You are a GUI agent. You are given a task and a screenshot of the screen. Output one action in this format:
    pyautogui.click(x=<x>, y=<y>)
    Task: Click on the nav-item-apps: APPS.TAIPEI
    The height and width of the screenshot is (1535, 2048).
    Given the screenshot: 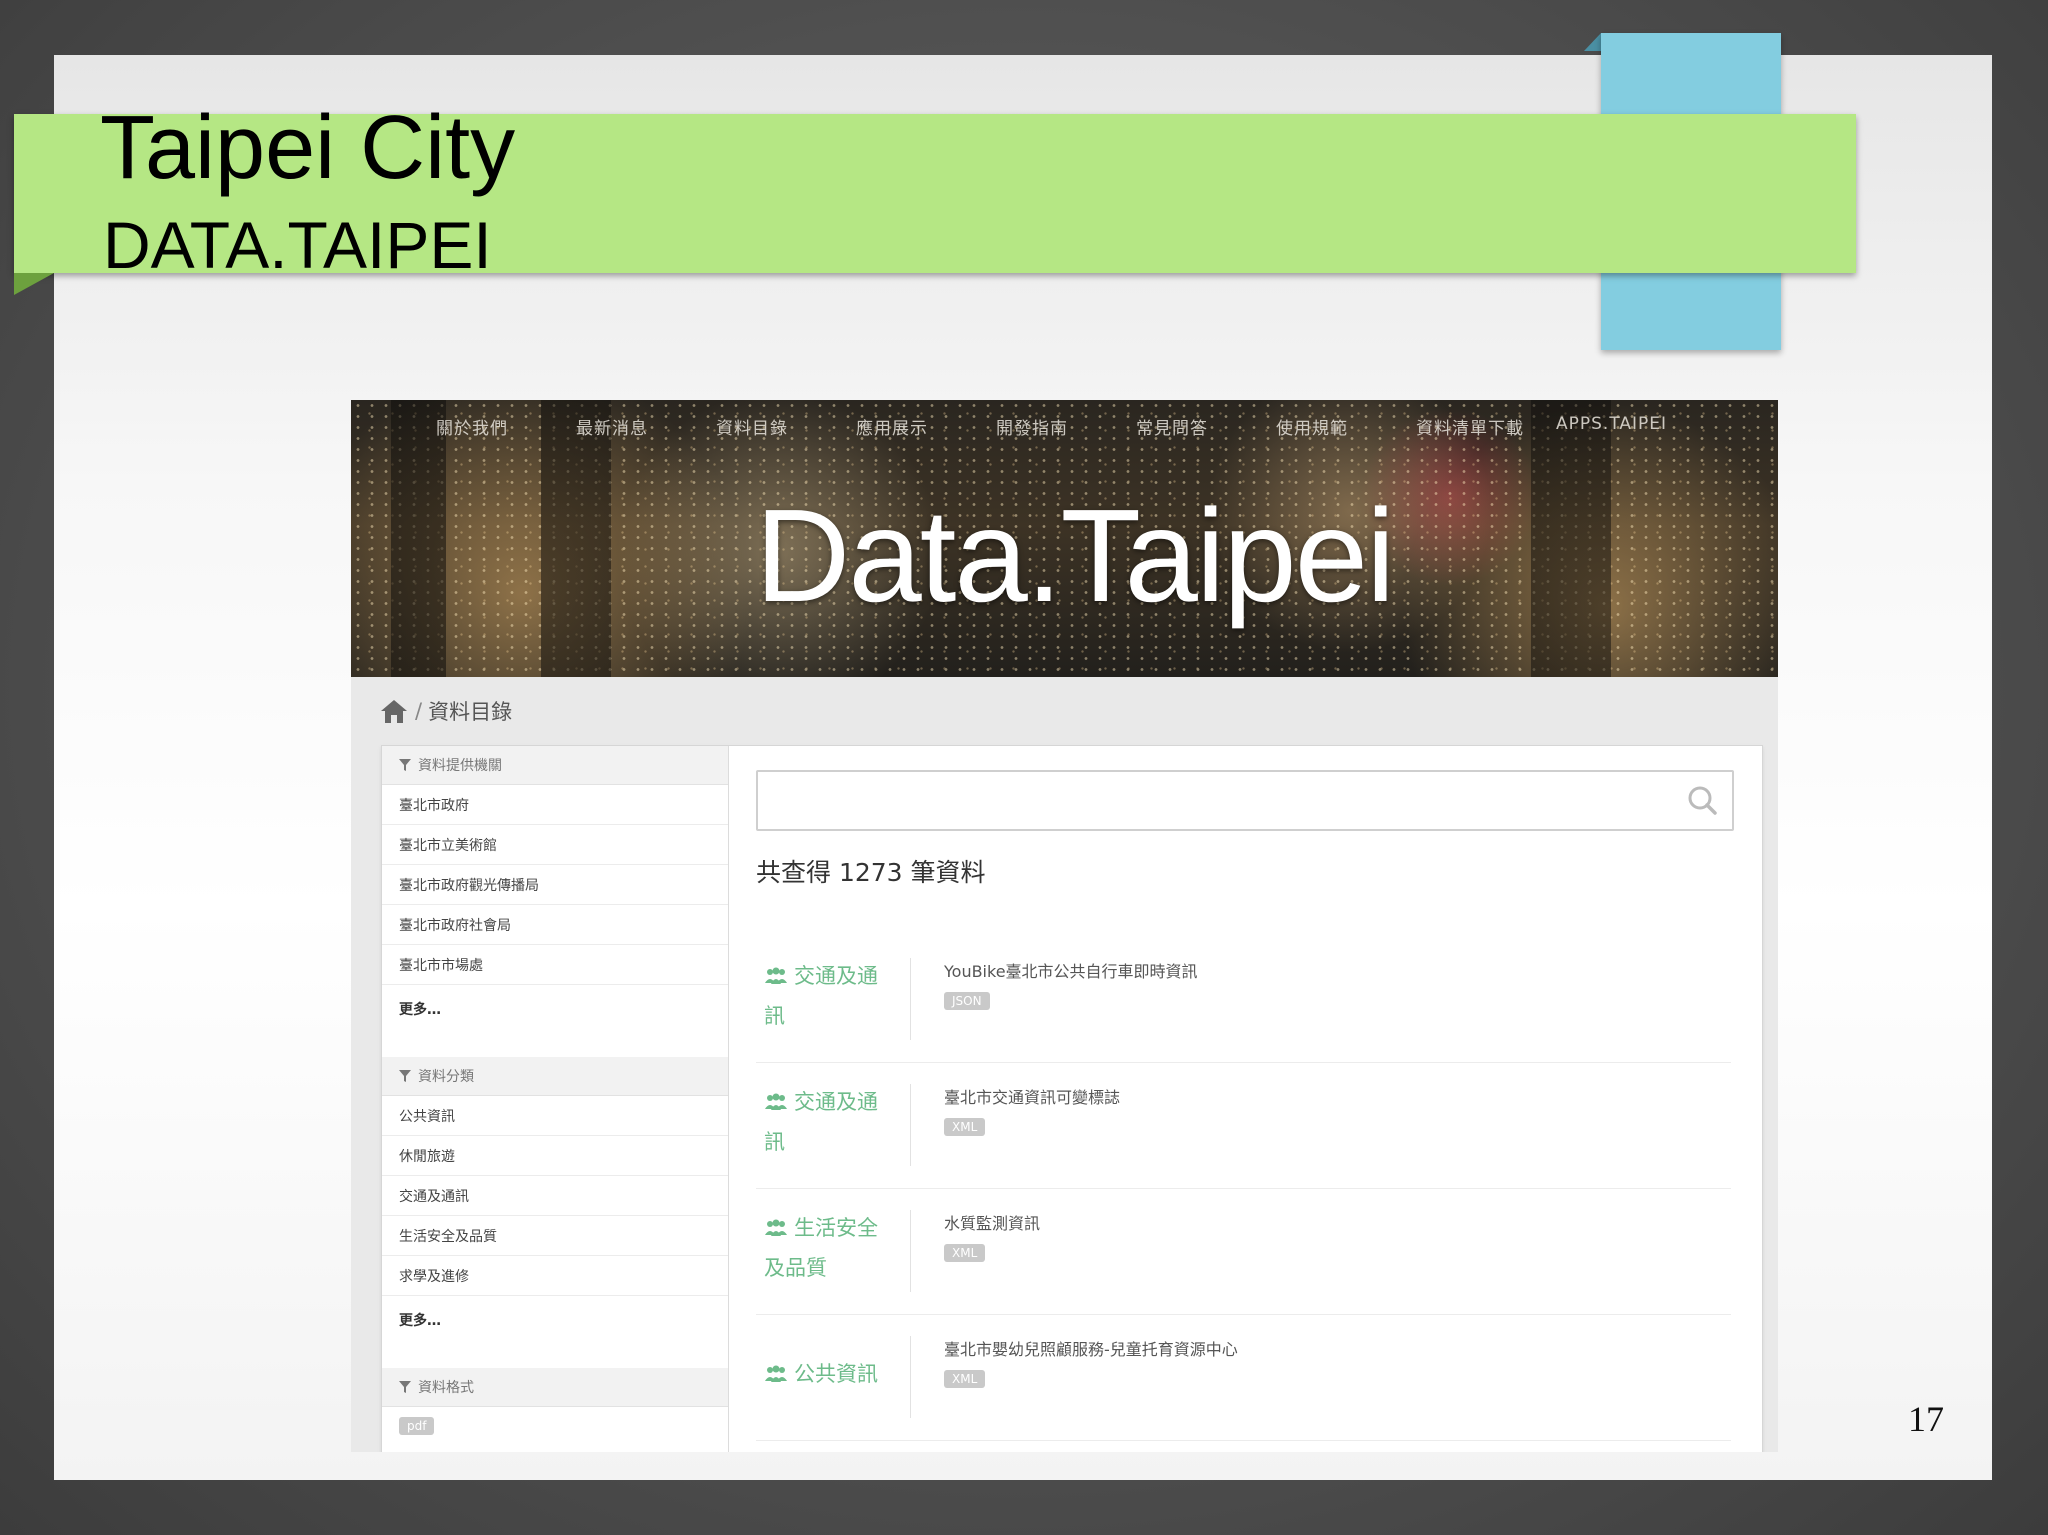 What is the action you would take?
    pyautogui.click(x=1636, y=426)
    